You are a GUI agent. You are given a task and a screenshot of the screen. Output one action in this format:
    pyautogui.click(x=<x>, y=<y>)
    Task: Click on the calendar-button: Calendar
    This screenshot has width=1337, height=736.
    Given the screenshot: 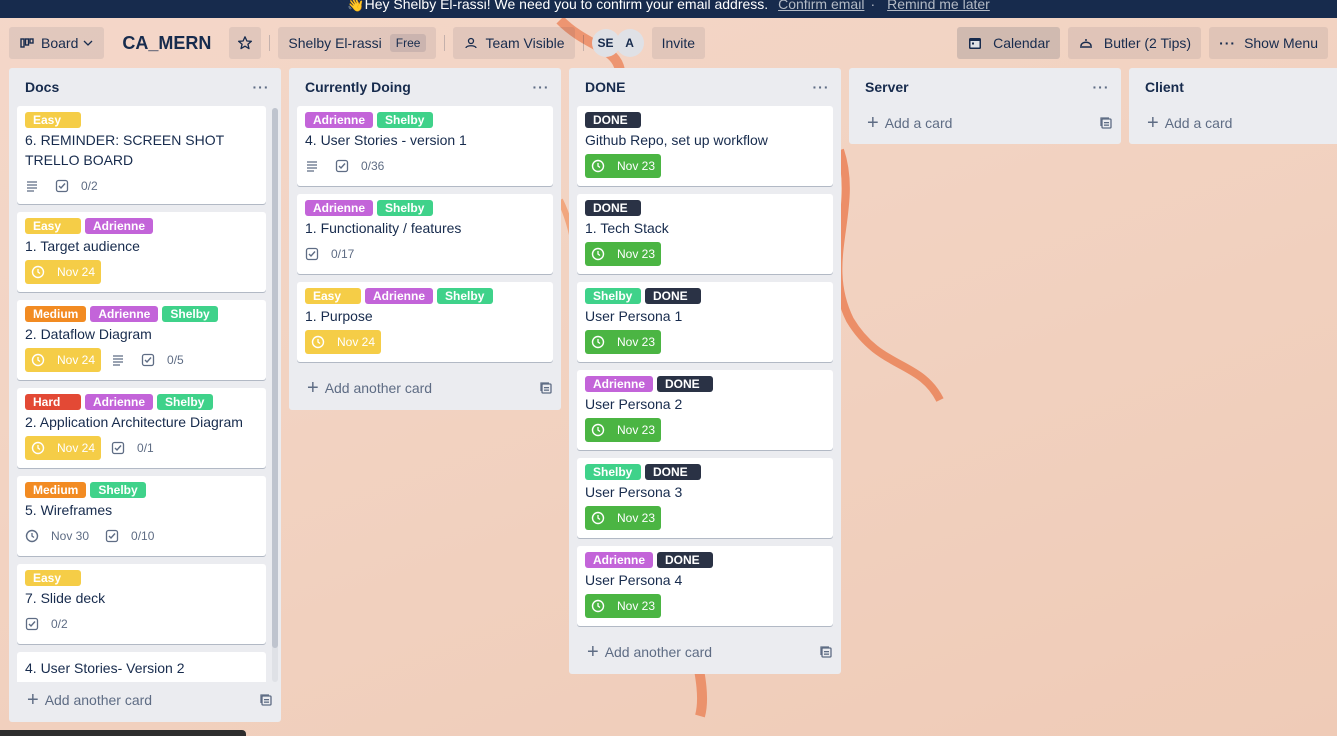 What is the action you would take?
    pyautogui.click(x=1008, y=43)
    